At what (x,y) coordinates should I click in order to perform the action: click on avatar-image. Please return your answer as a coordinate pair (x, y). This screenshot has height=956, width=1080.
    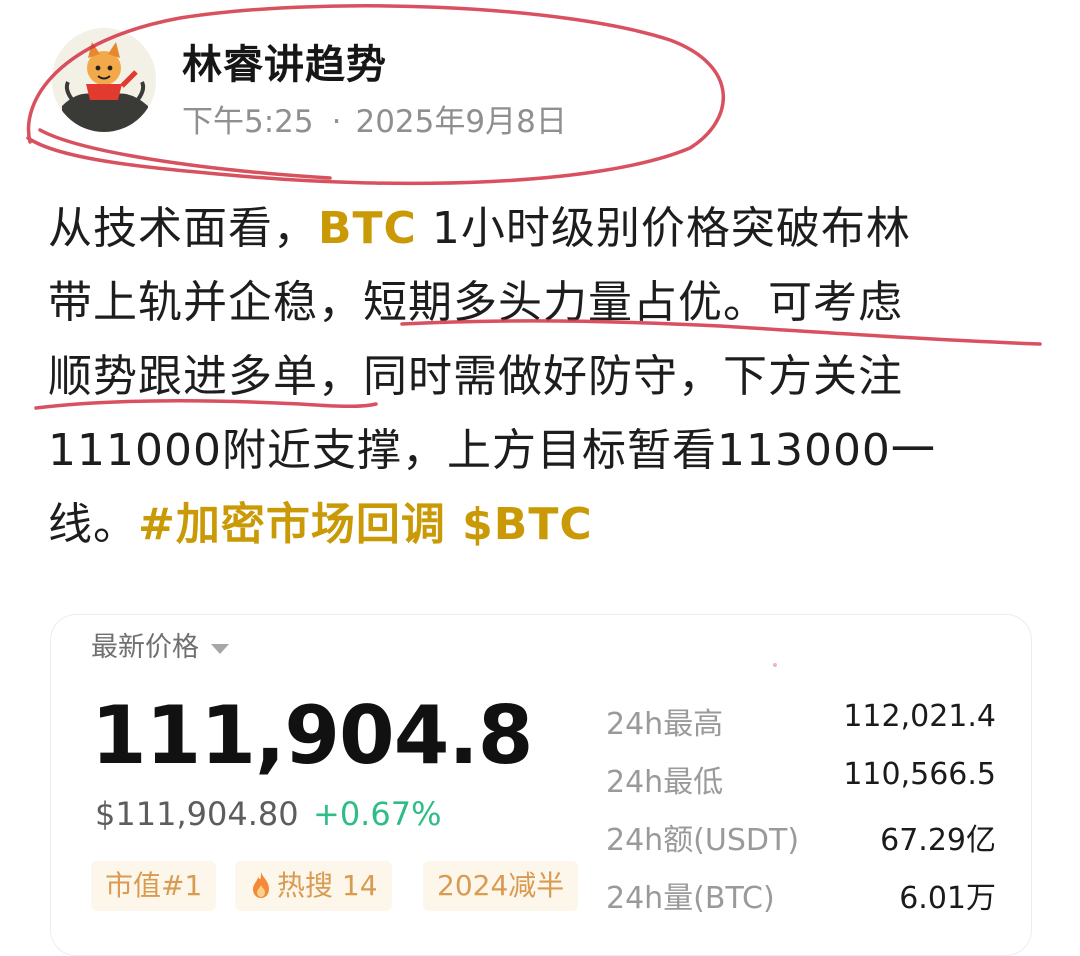
    Looking at the image, I should click on (104, 80).